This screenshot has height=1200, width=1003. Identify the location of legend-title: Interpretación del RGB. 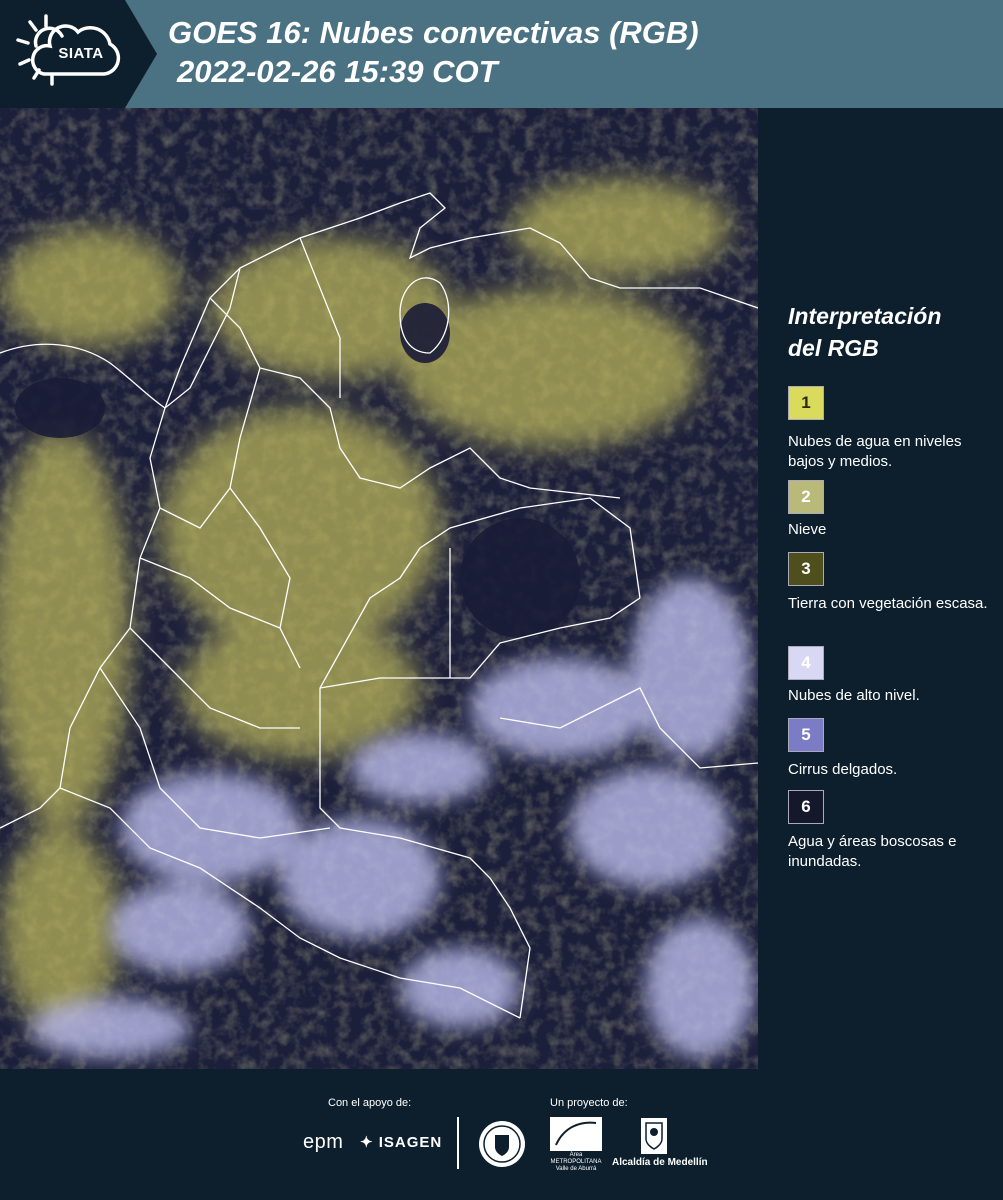
(888, 332).